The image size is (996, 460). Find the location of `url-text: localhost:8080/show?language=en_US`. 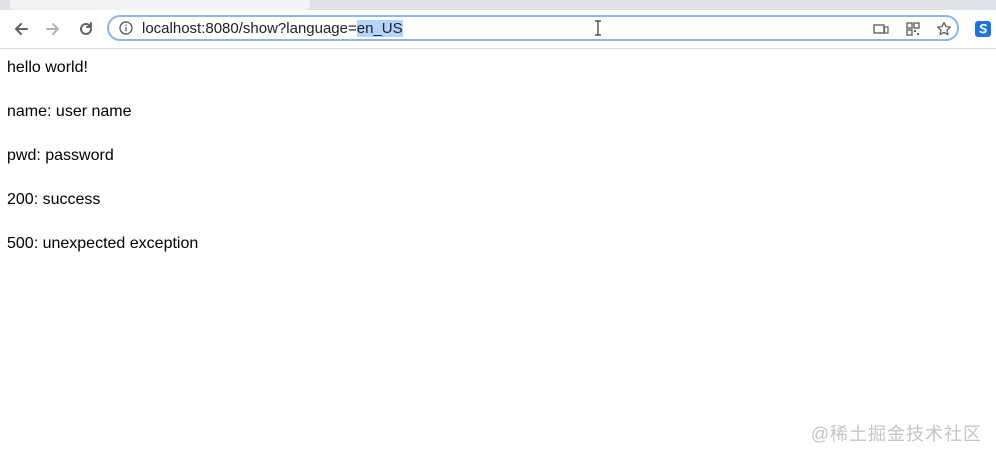

url-text: localhost:8080/show?language=en_US is located at coordinates (272, 29).